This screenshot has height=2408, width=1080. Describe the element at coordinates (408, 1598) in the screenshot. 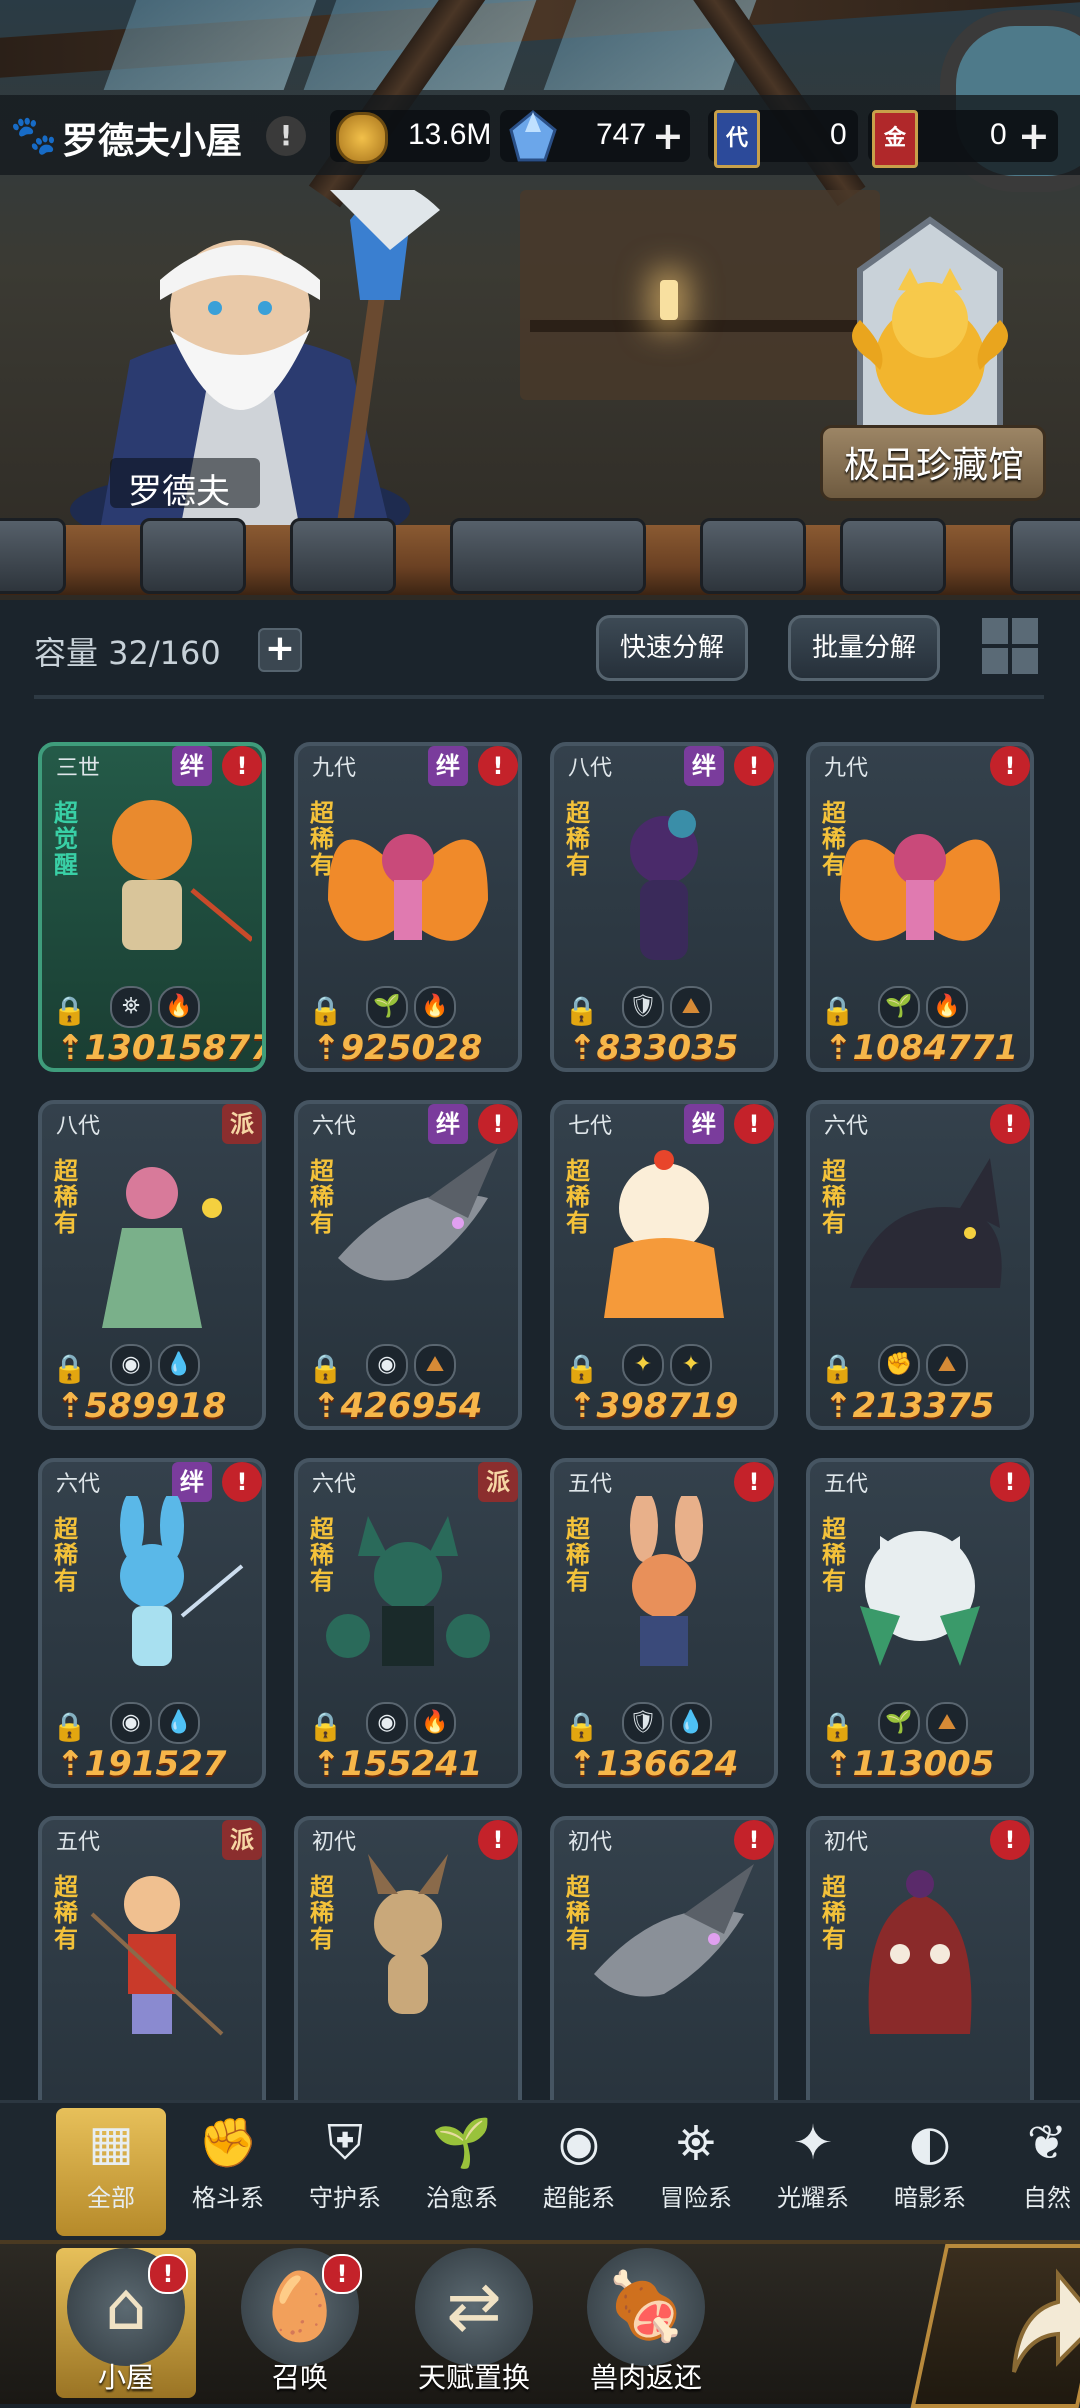

I see `green-fox-girl-portrait` at that location.